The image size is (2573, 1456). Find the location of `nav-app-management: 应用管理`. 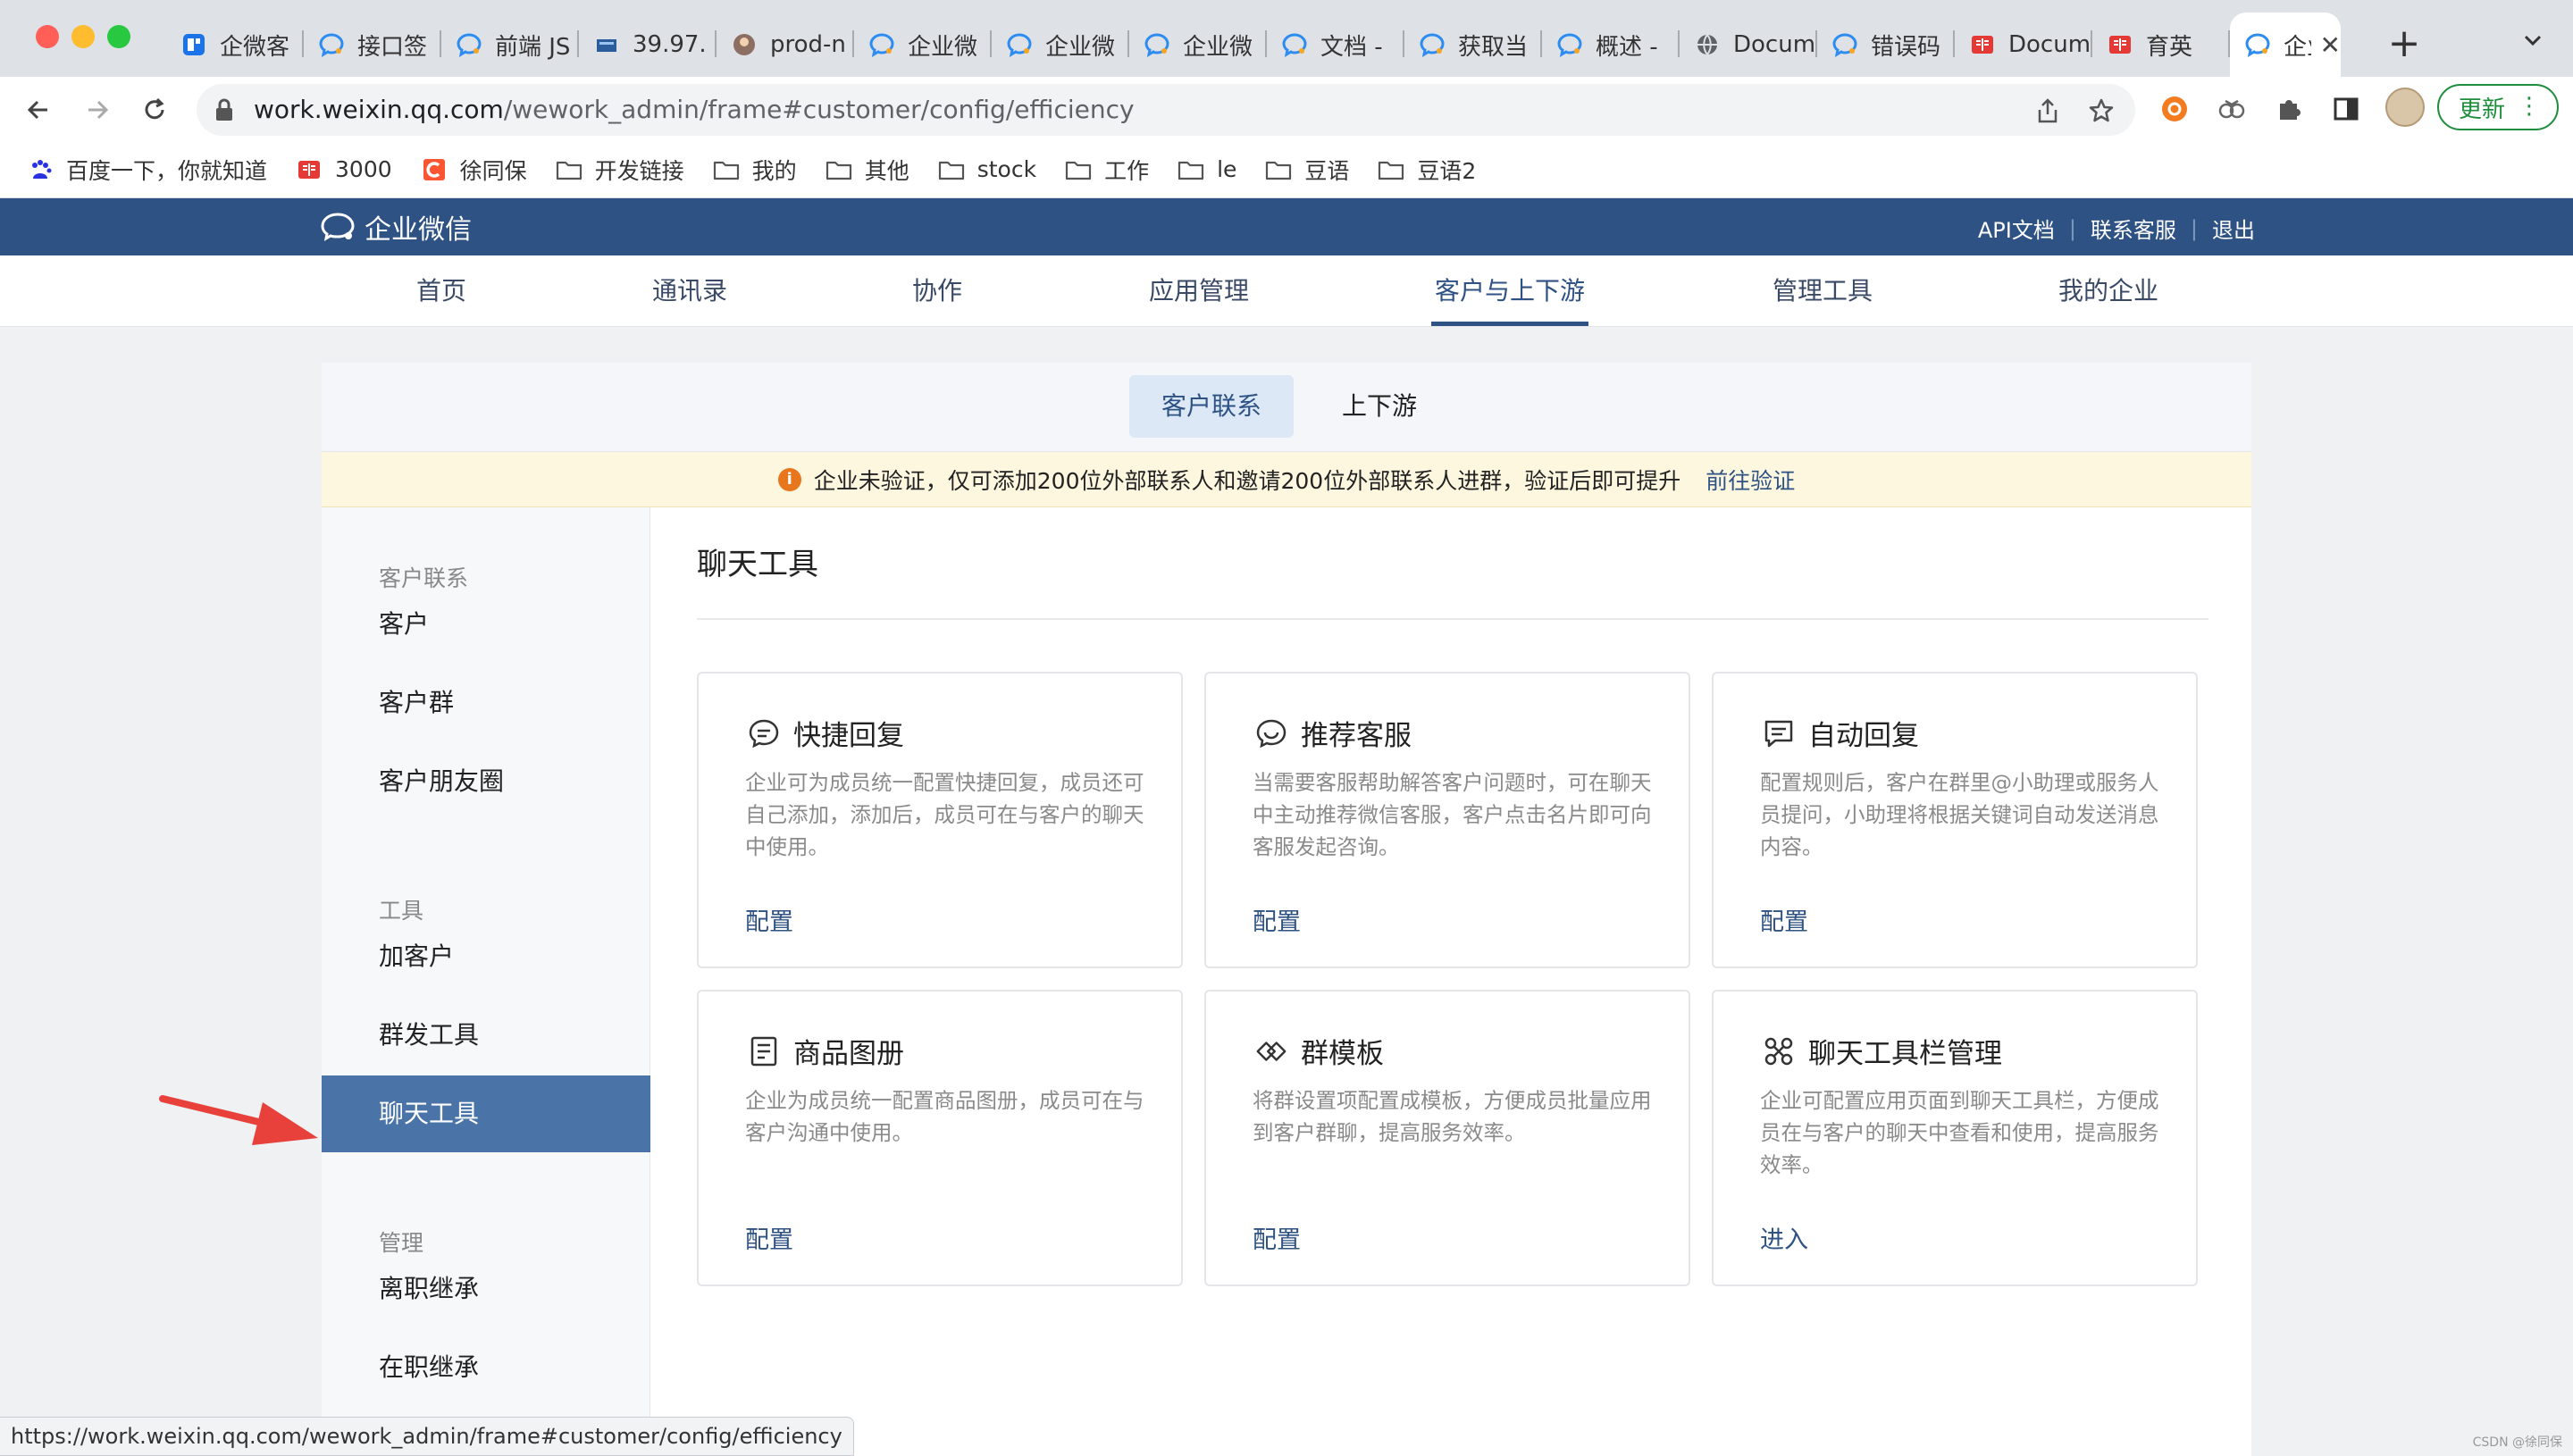

nav-app-management: 应用管理 is located at coordinates (1199, 291).